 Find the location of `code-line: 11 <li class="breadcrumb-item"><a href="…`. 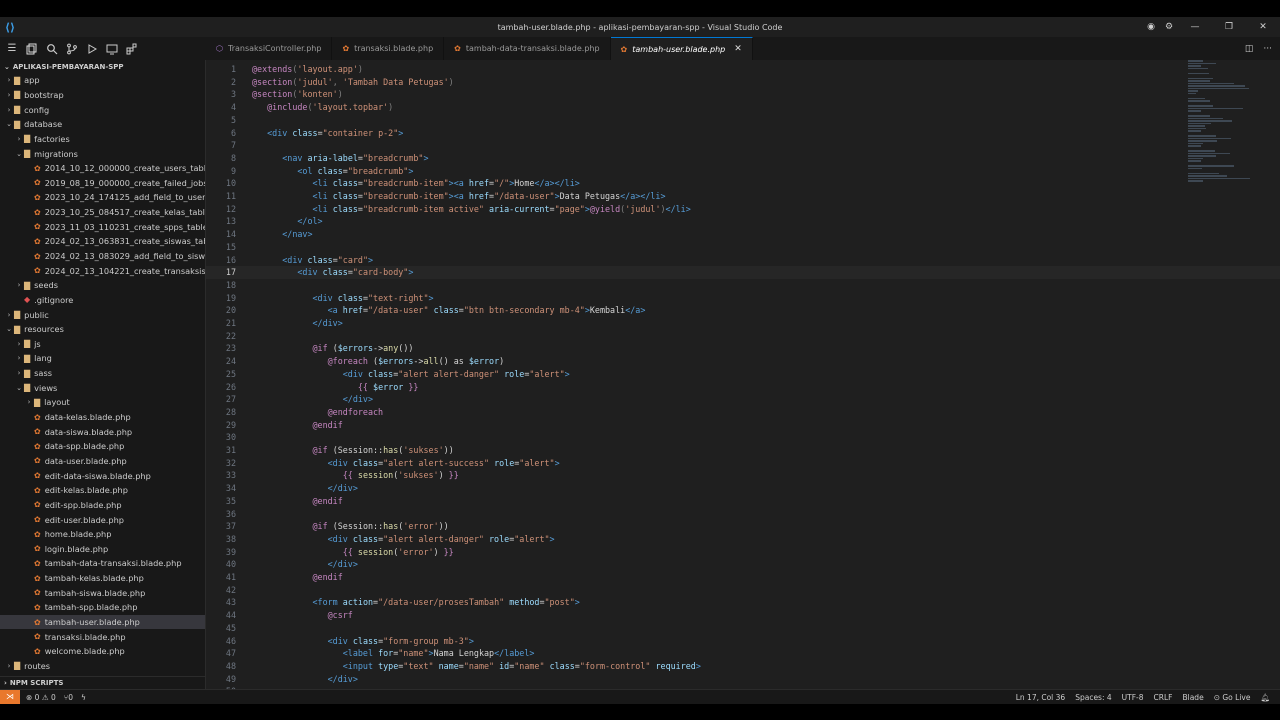

code-line: 11 <li class="breadcrumb-item"><a href="… is located at coordinates (743, 196).